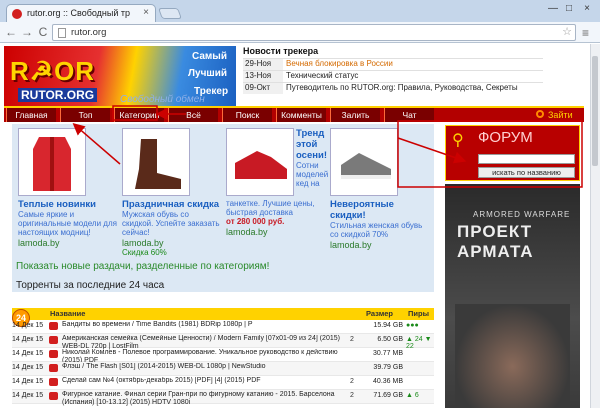 The height and width of the screenshot is (408, 600). I want to click on menu-item-top: Топ, so click(85, 115).